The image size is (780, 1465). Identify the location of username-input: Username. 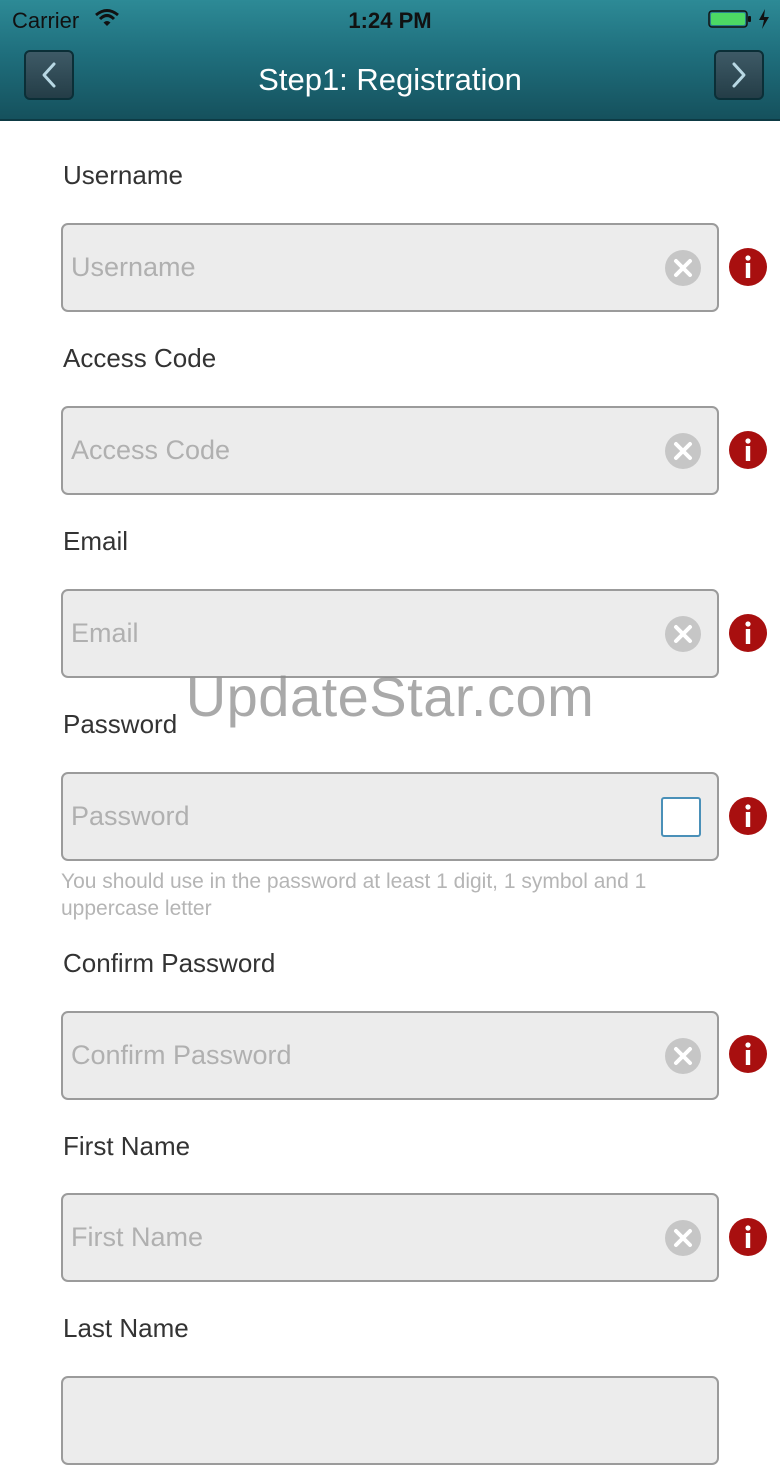
(390, 267).